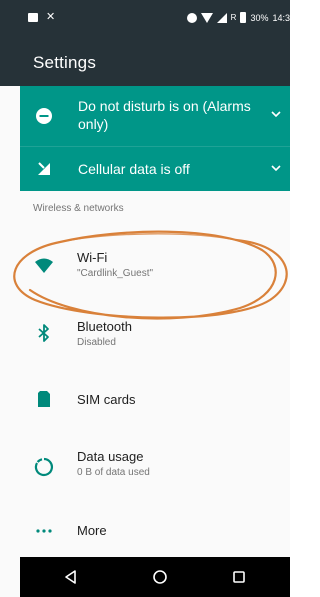 This screenshot has width=320, height=597. I want to click on settings-item-sim-cards: SIM cards, so click(155, 402).